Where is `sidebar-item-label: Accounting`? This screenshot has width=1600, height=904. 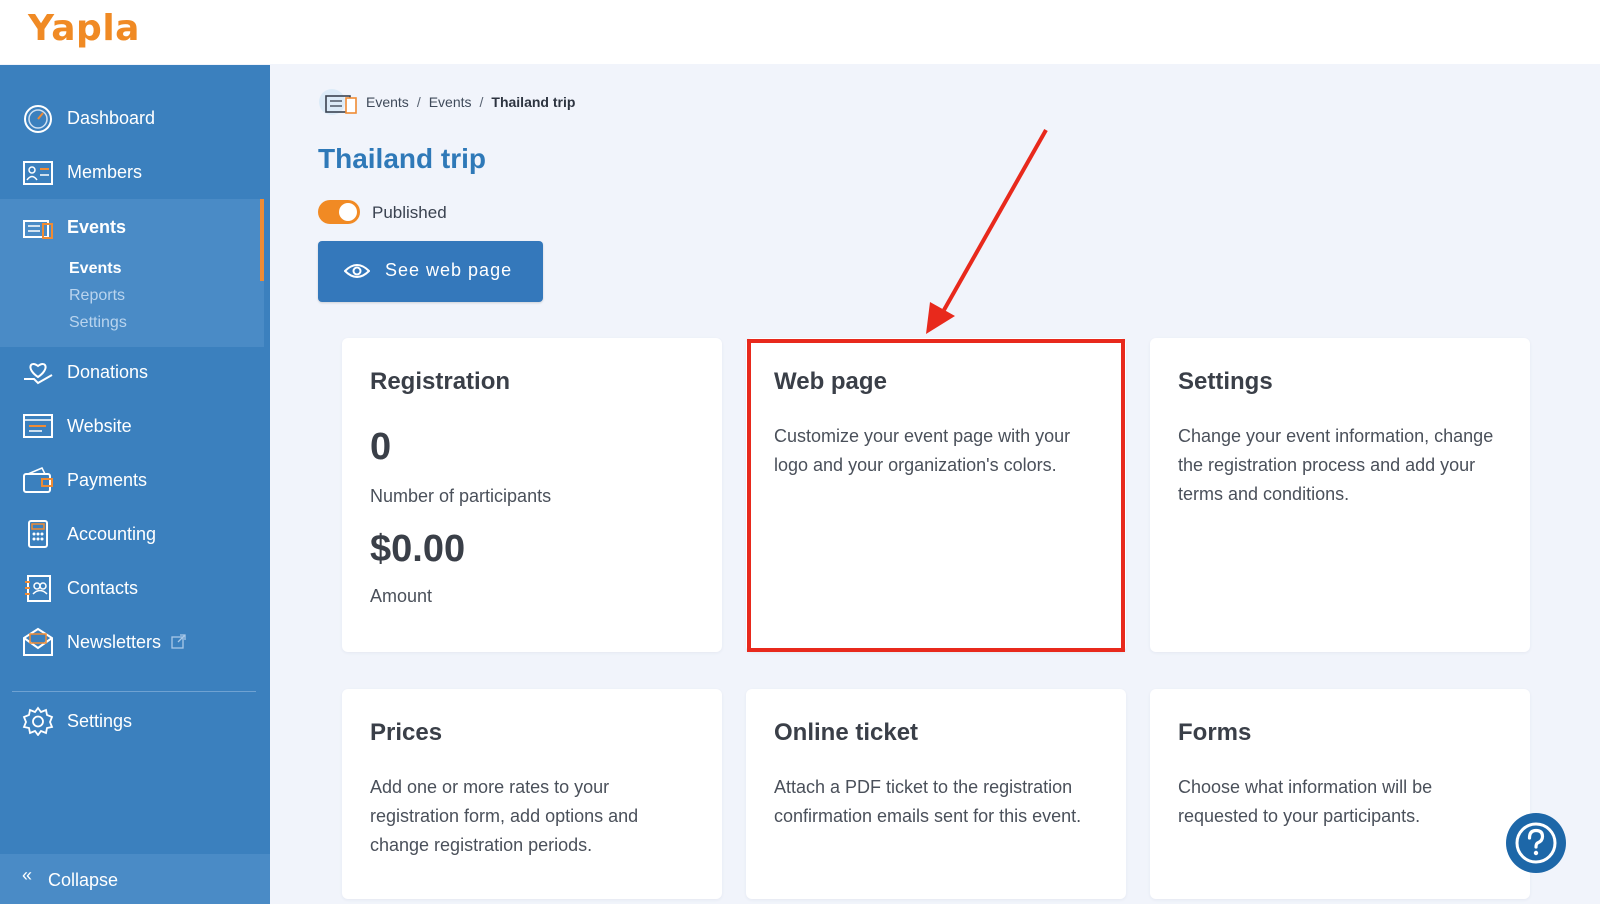 sidebar-item-label: Accounting is located at coordinates (112, 533).